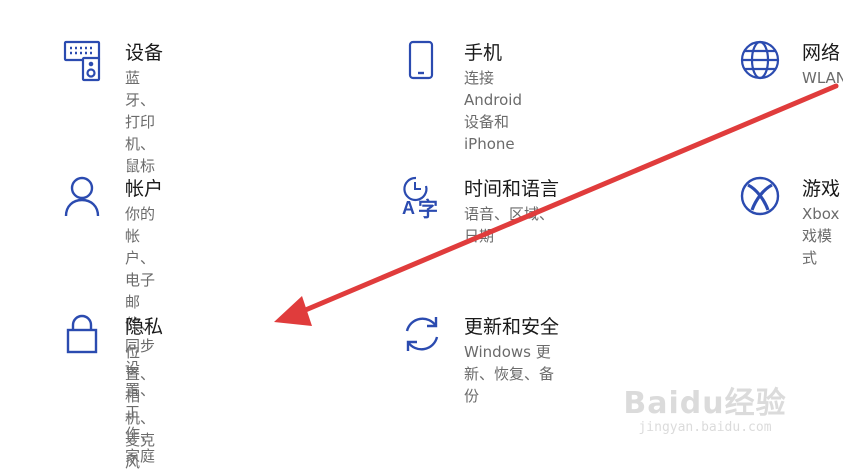 This screenshot has width=843, height=473. I want to click on tile-title: 网络, so click(821, 53).